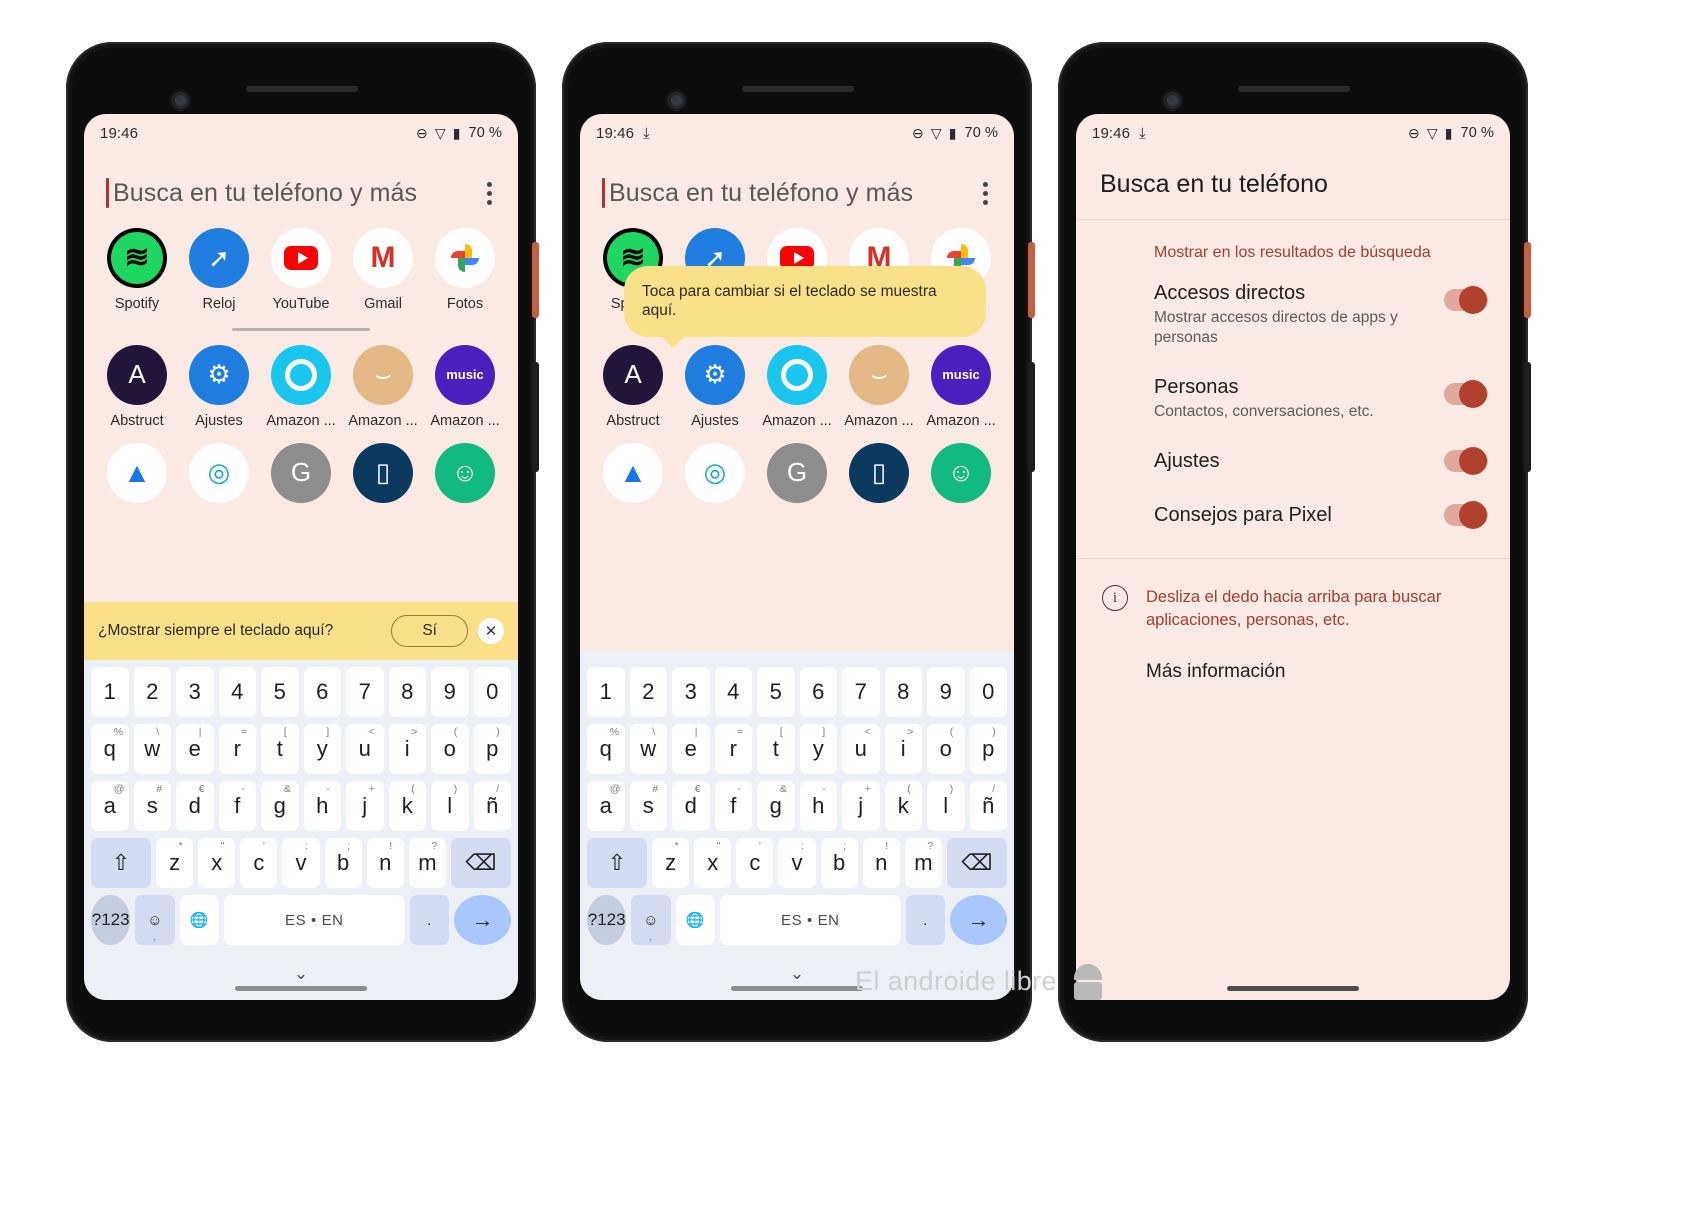  I want to click on key-2: 2, so click(152, 692).